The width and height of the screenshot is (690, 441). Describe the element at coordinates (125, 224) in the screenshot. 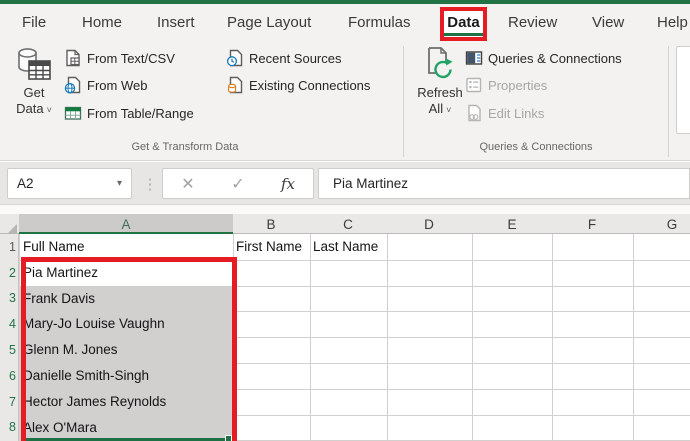

I see `column-header-a: A` at that location.